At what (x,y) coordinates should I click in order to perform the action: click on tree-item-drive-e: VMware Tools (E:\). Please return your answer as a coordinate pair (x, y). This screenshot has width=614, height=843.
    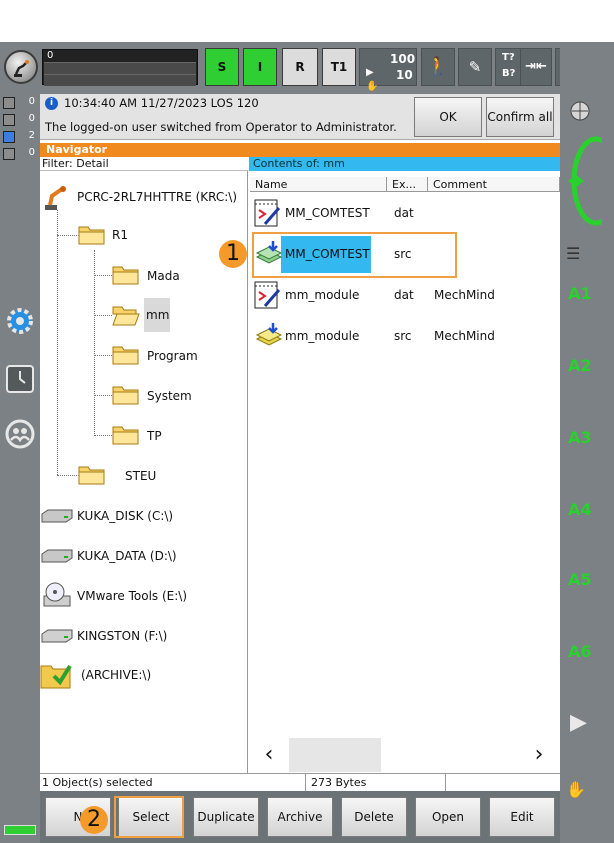
    Looking at the image, I should click on (144, 595).